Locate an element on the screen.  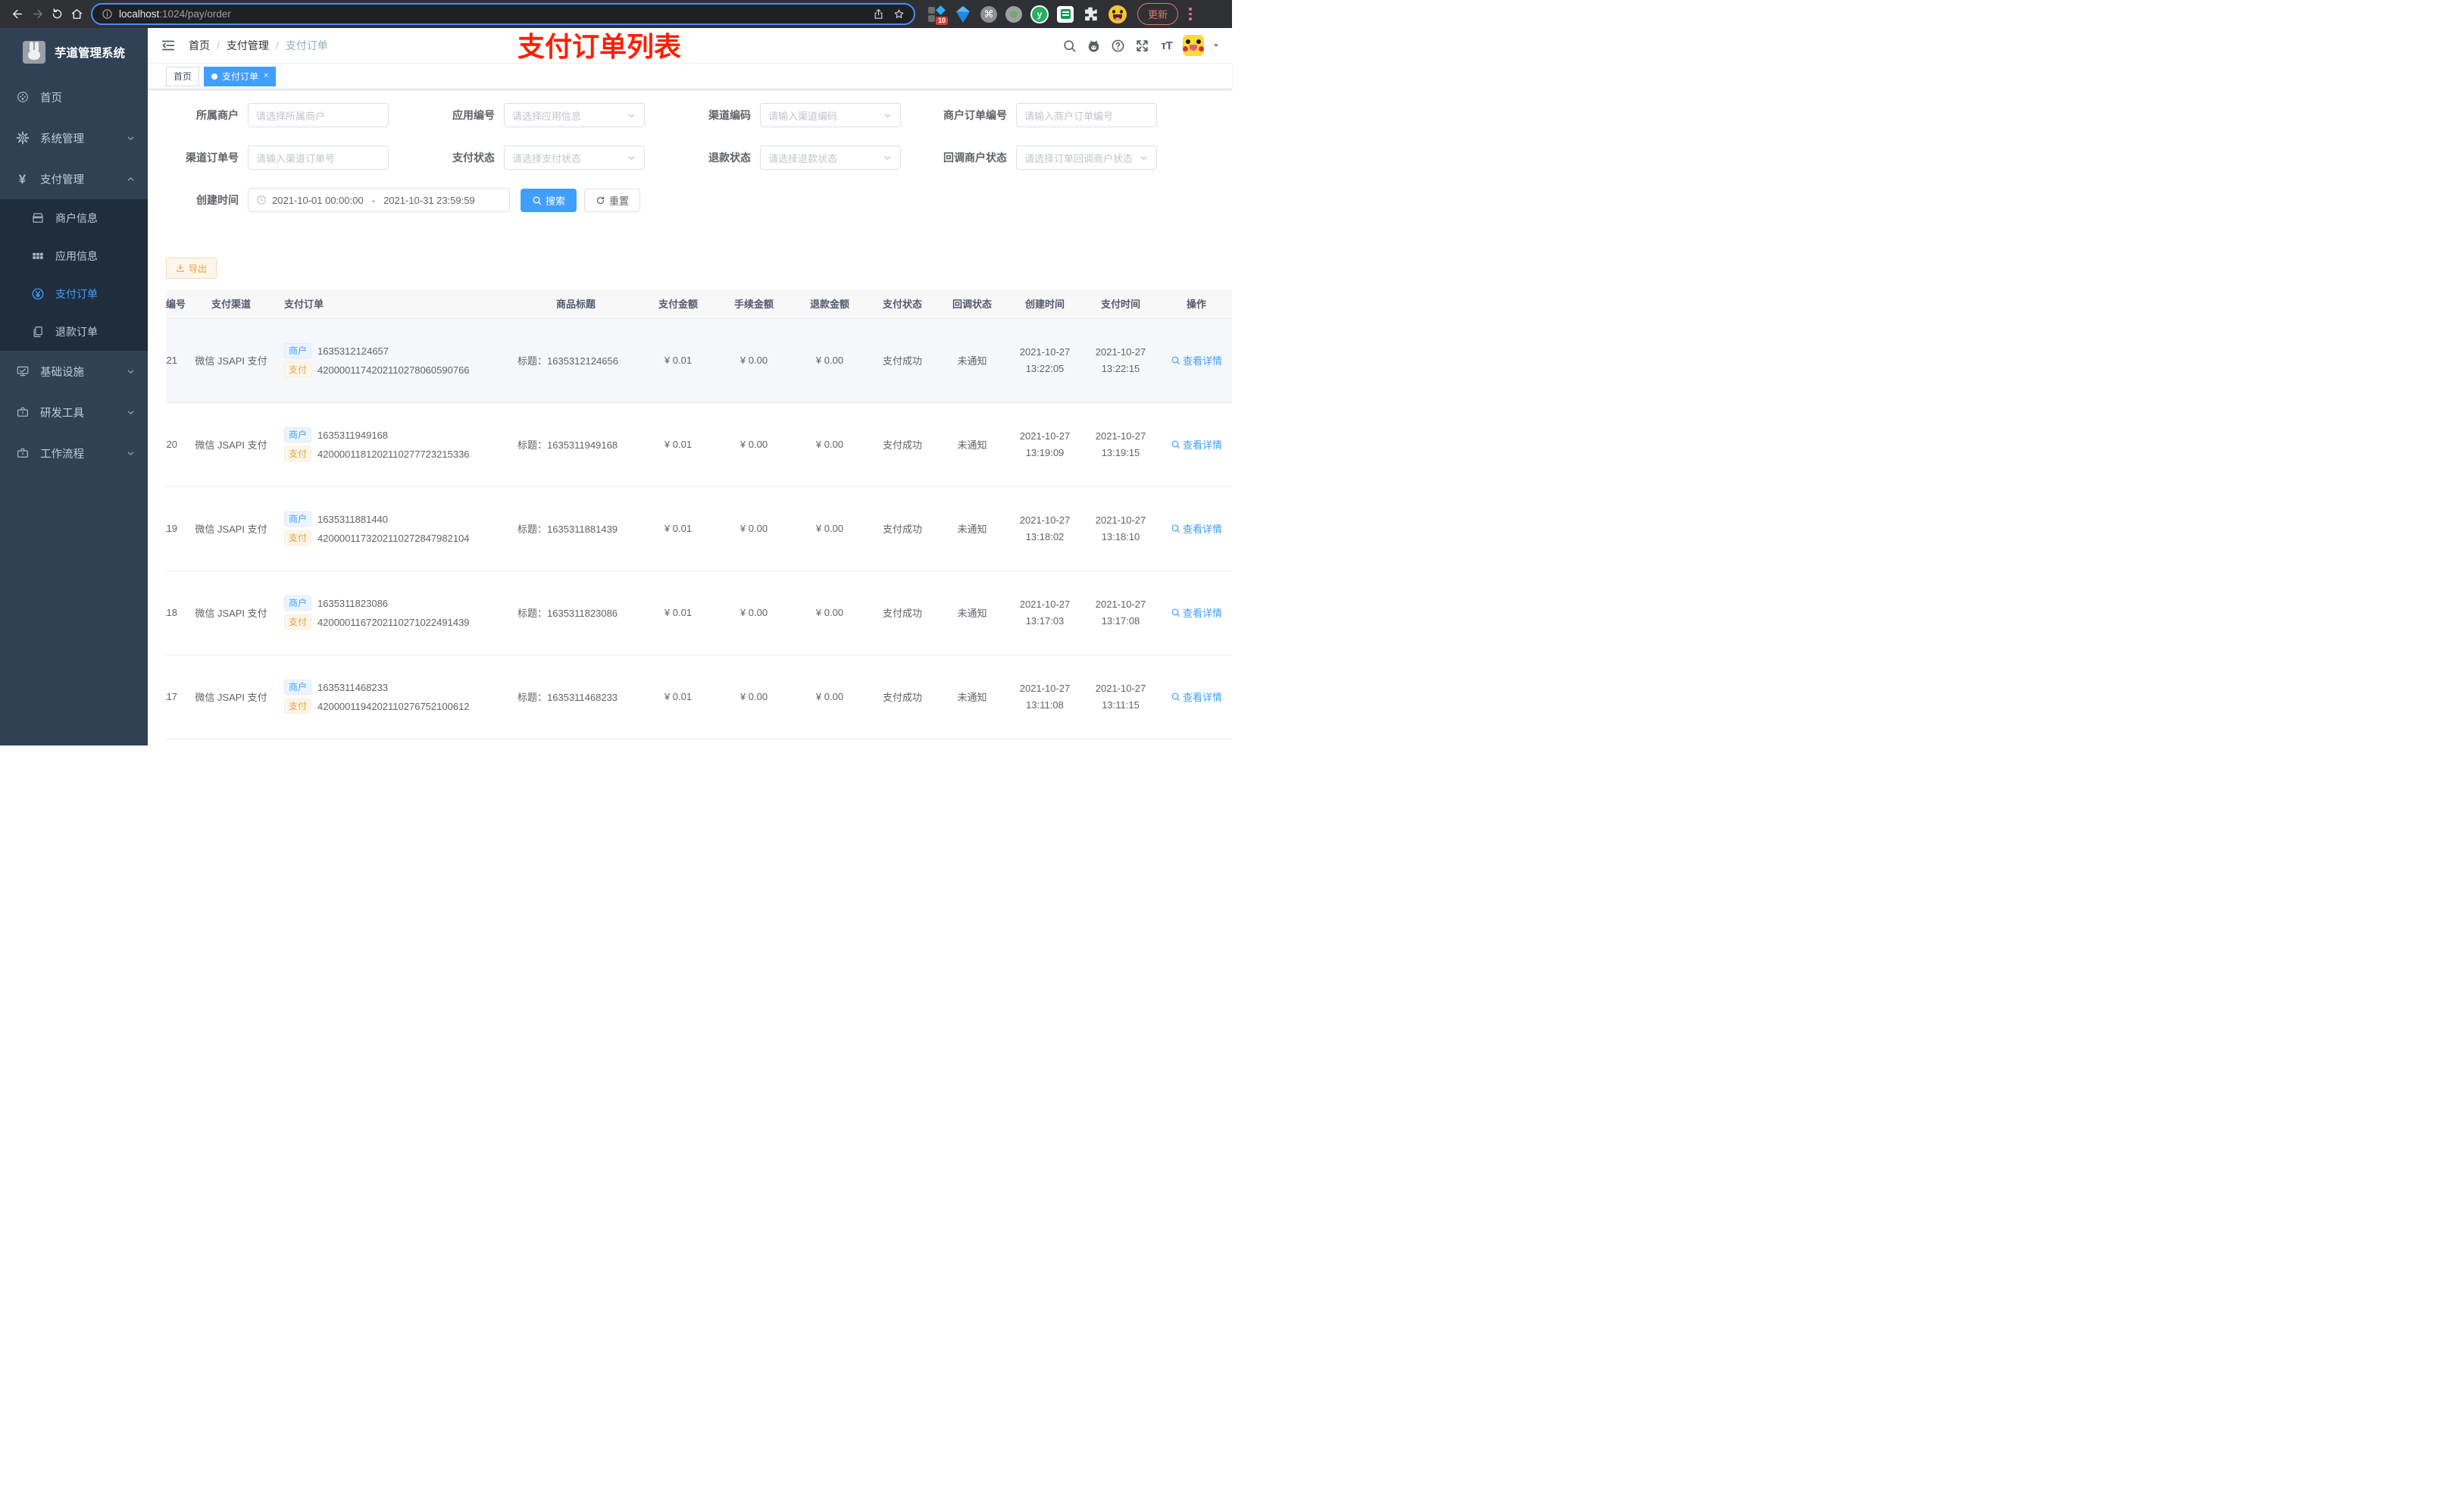
refund-status-select: 请选择退款状态 is located at coordinates (830, 157).